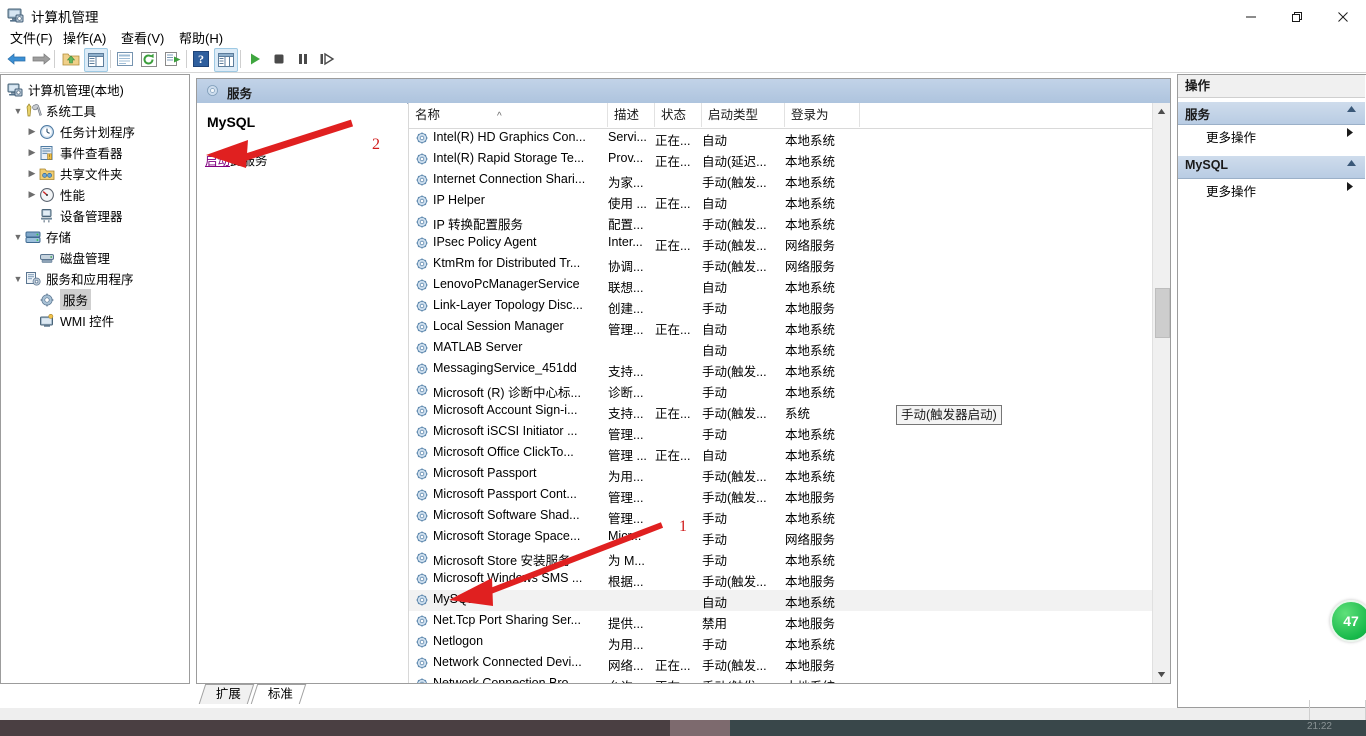 The width and height of the screenshot is (1366, 736). I want to click on restart-service-icon, so click(327, 59).